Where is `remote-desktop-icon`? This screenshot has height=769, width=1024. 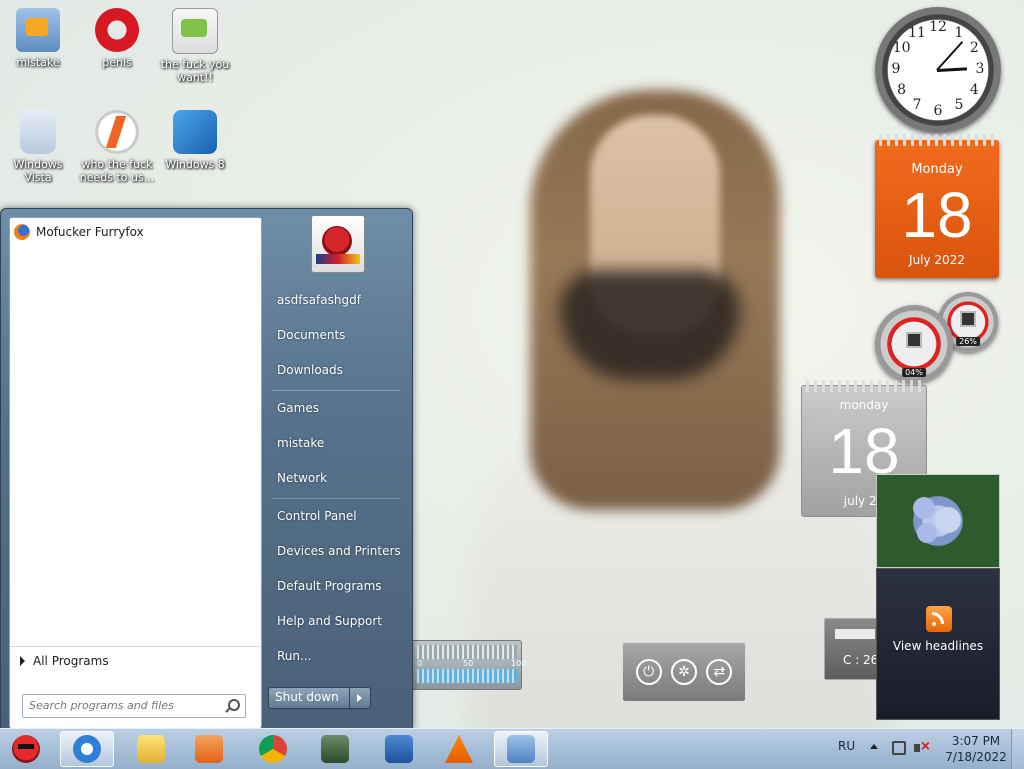 remote-desktop-icon is located at coordinates (521, 749).